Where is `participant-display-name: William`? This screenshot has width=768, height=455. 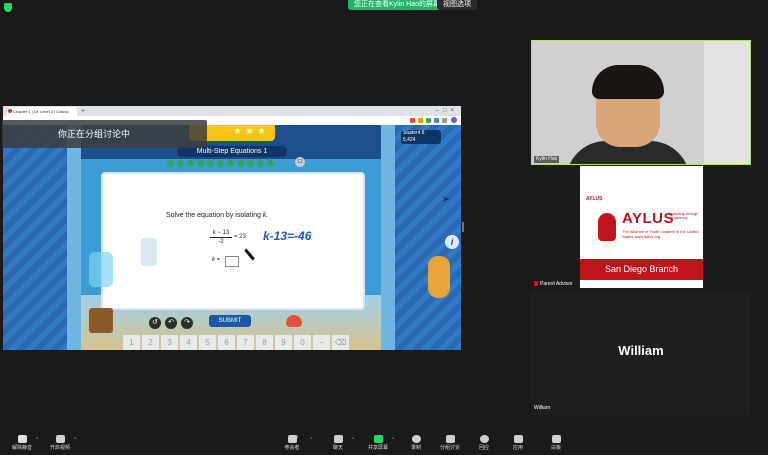 participant-display-name: William is located at coordinates (641, 350).